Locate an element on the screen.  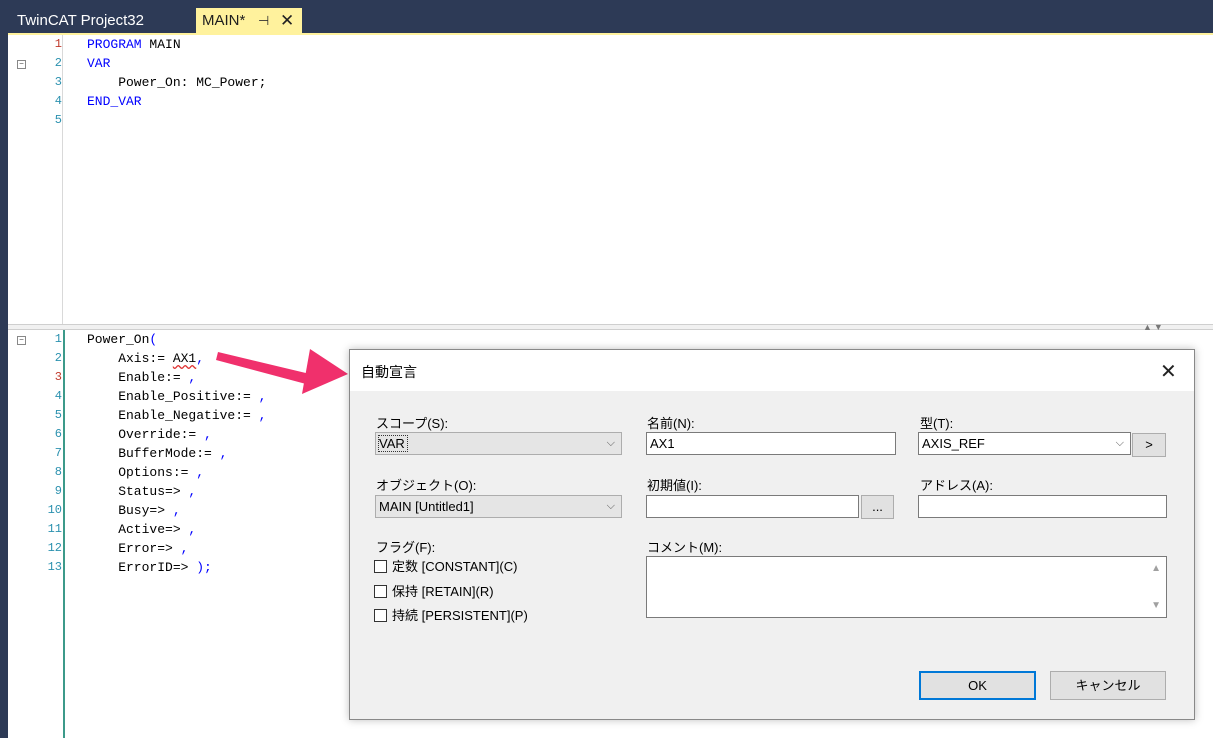
scroll-up-icon: ▲ is located at coordinates (1156, 568).